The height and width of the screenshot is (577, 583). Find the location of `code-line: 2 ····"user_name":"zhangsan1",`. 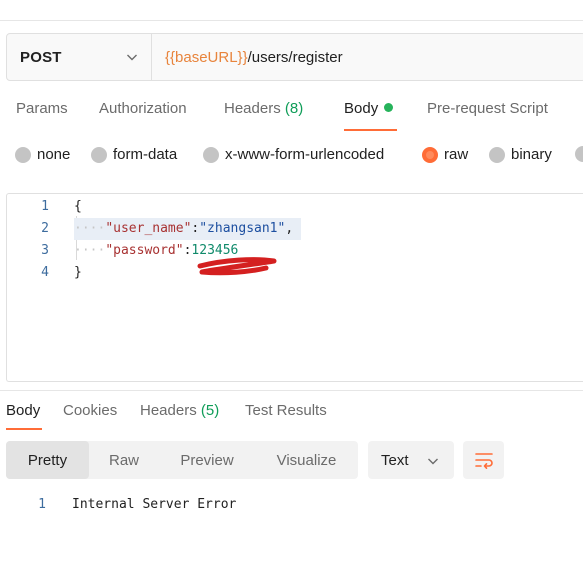

code-line: 2 ····"user_name":"zhangsan1", is located at coordinates (295, 229).